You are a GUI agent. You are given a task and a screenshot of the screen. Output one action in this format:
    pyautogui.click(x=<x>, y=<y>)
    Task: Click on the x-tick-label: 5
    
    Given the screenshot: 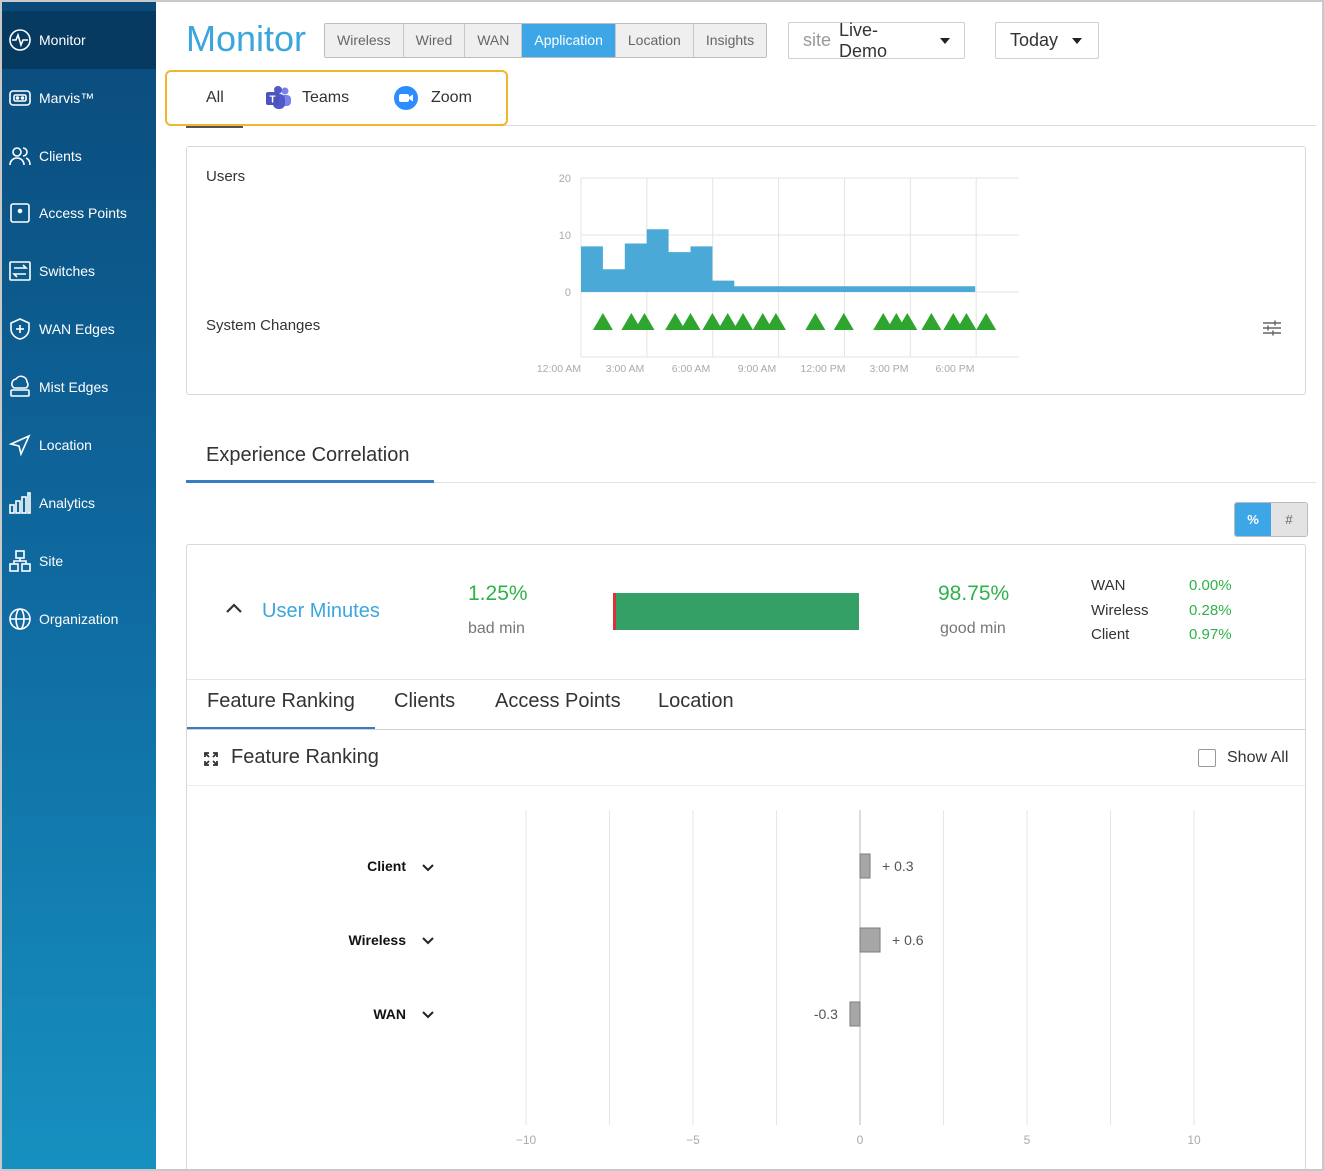 What is the action you would take?
    pyautogui.click(x=1027, y=1140)
    